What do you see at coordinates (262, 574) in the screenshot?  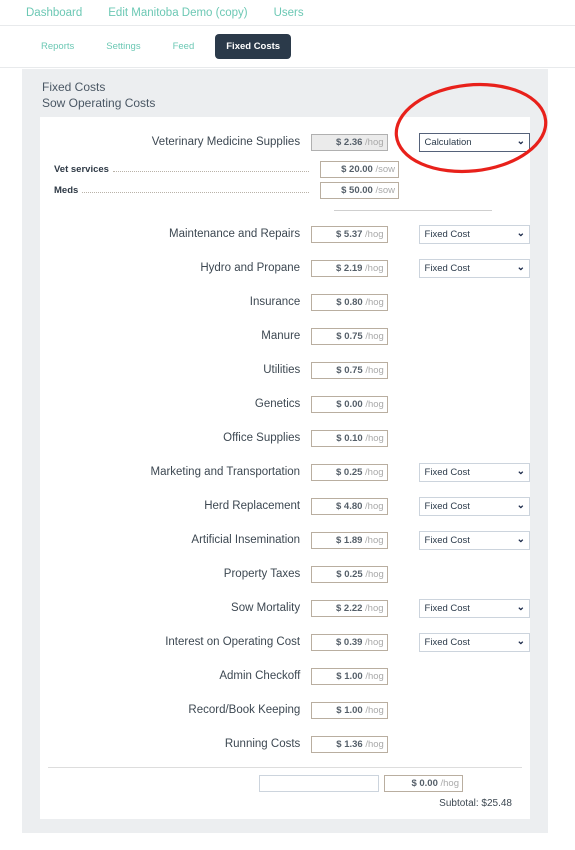 I see `cost-row-label: Property Taxes` at bounding box center [262, 574].